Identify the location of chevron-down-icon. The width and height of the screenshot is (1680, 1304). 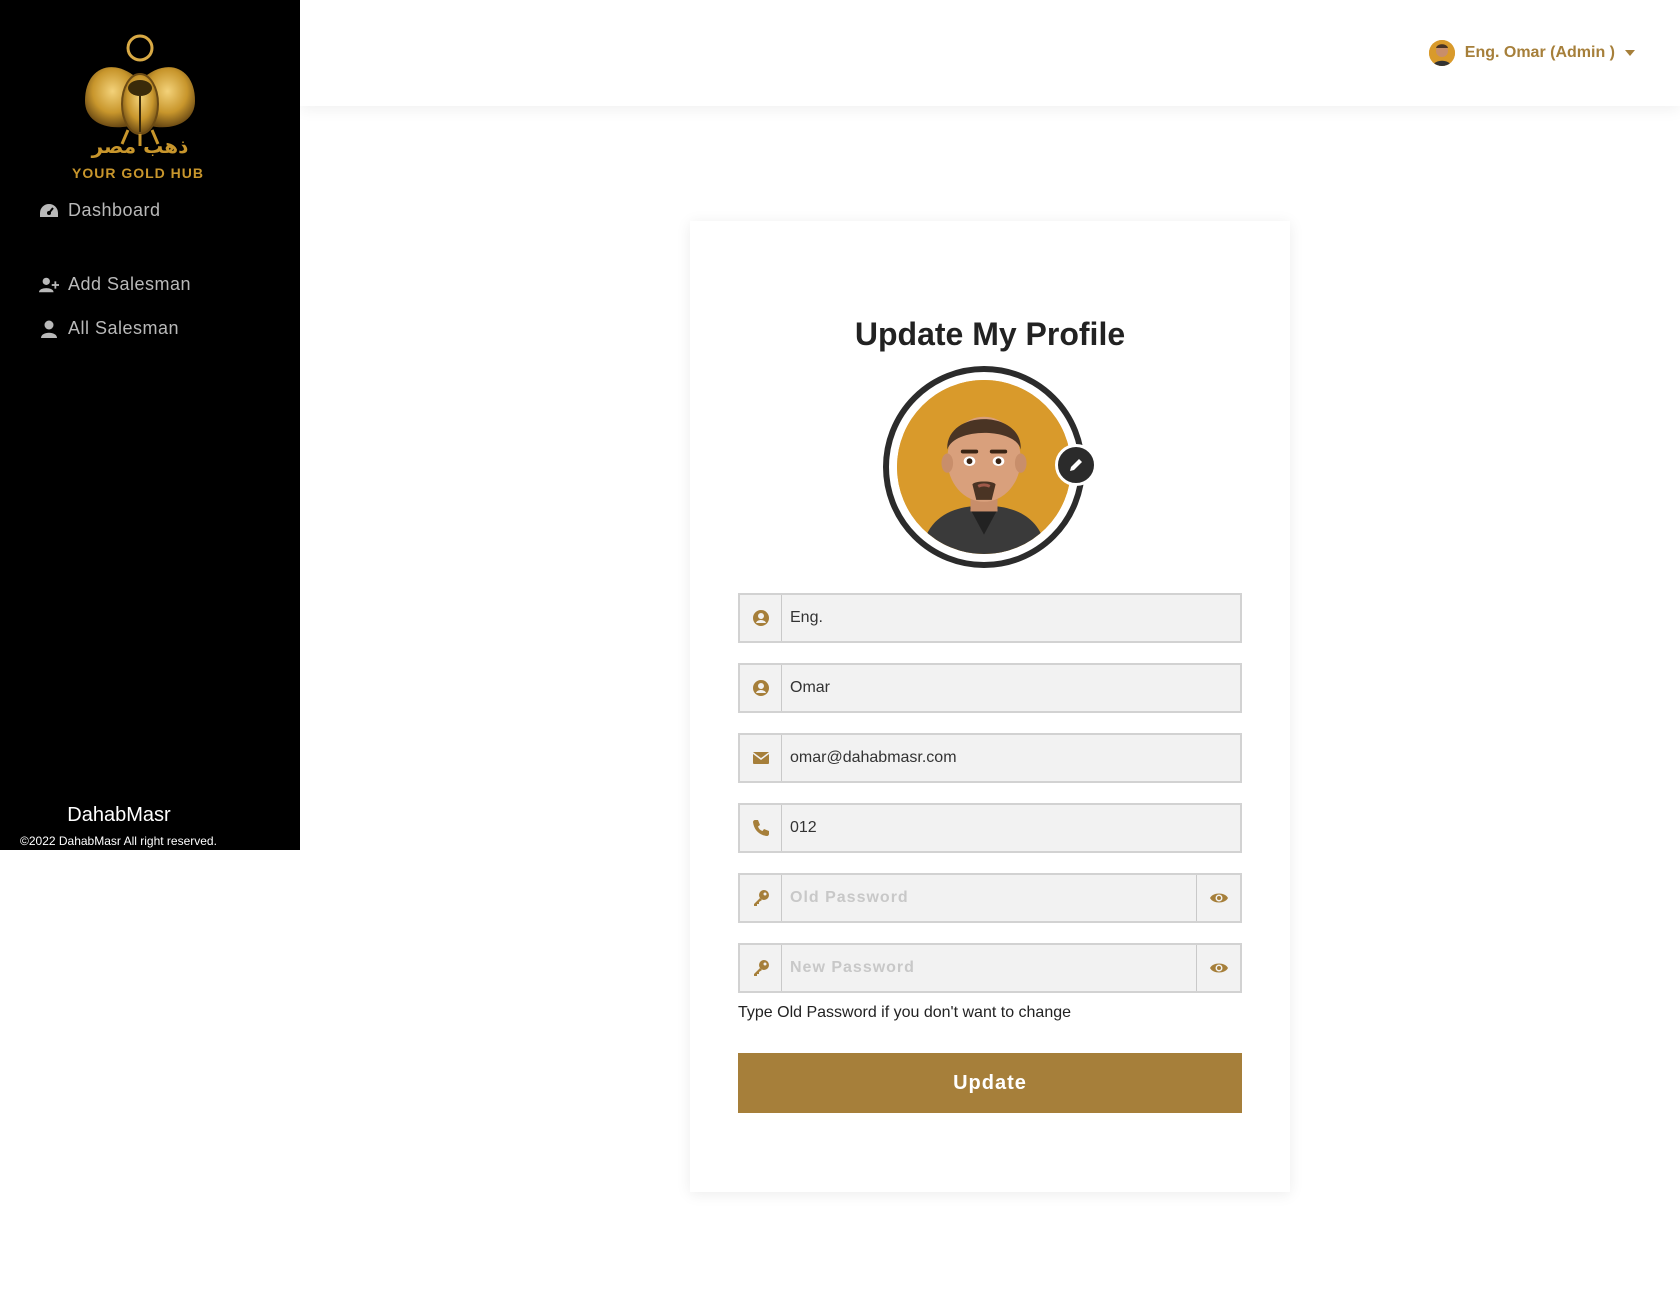
(1630, 53).